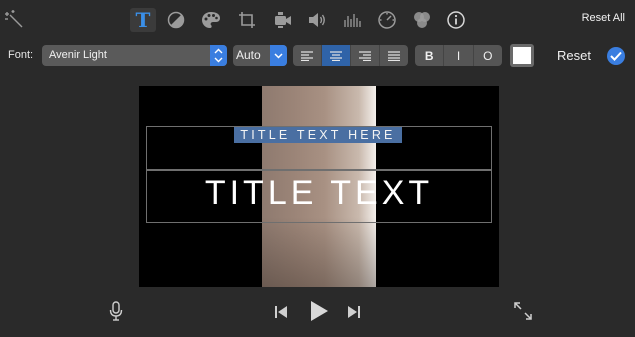  Describe the element at coordinates (488, 55) in the screenshot. I see `outline-button: O` at that location.